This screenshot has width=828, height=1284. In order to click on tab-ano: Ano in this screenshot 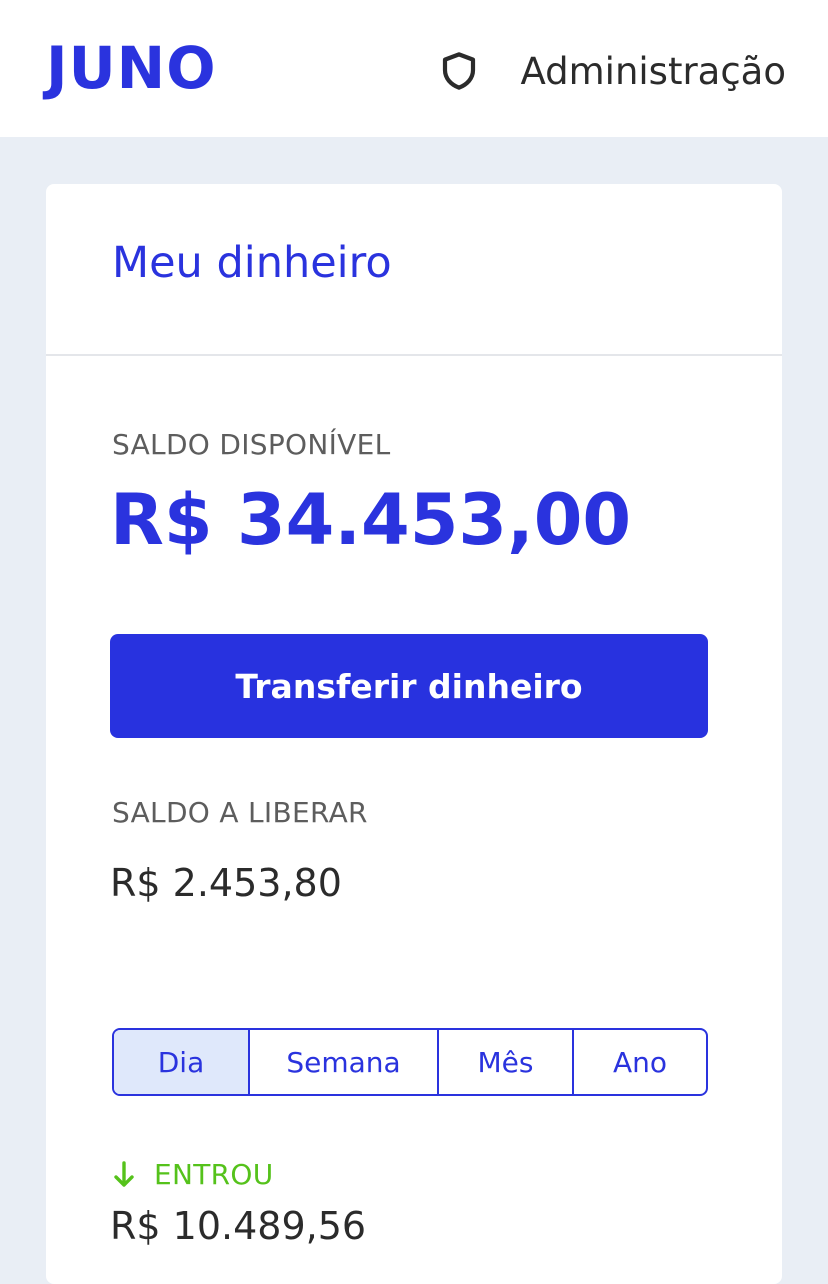, I will do `click(639, 1062)`.